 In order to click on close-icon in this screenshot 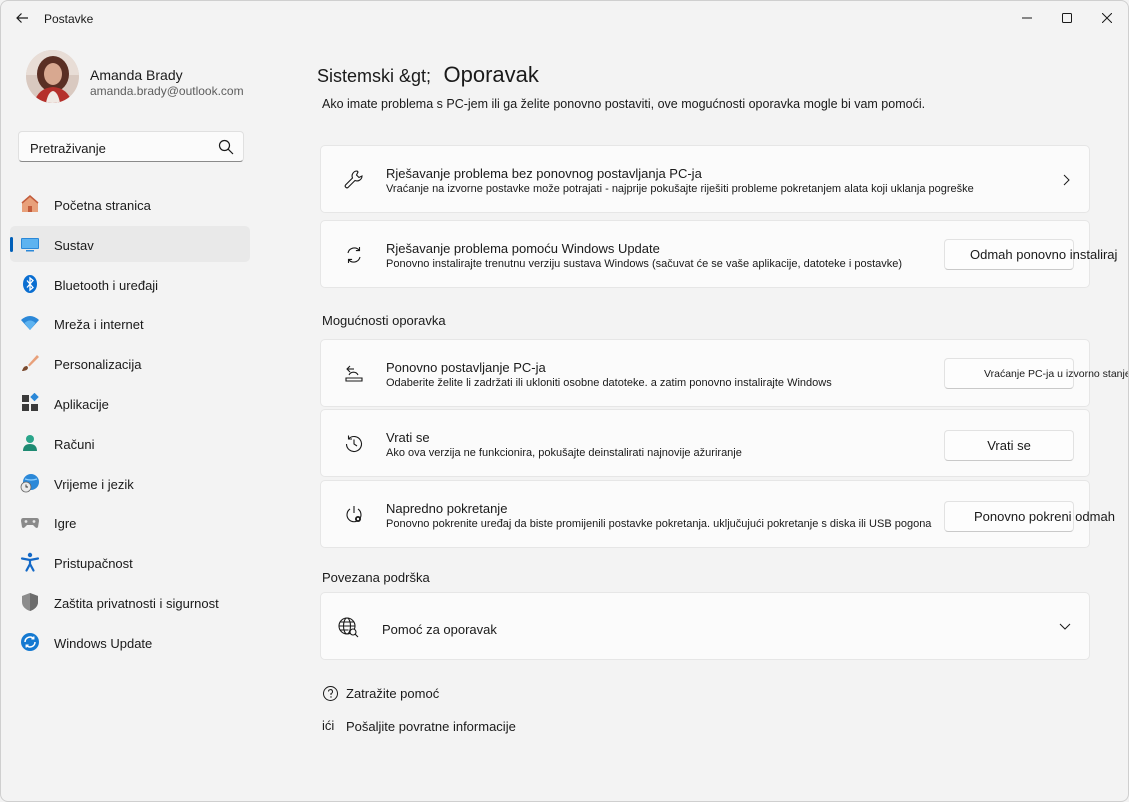, I will do `click(1107, 18)`.